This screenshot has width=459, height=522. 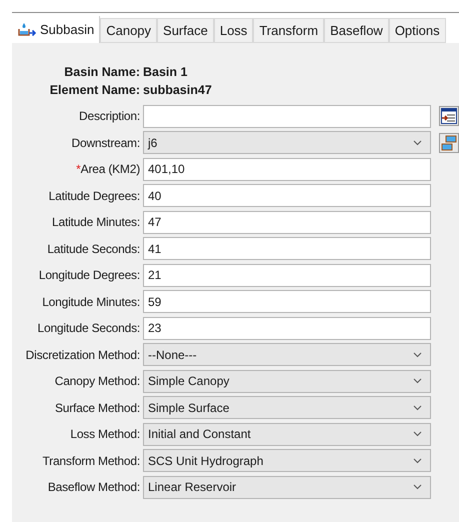 I want to click on notes-button, so click(x=449, y=116).